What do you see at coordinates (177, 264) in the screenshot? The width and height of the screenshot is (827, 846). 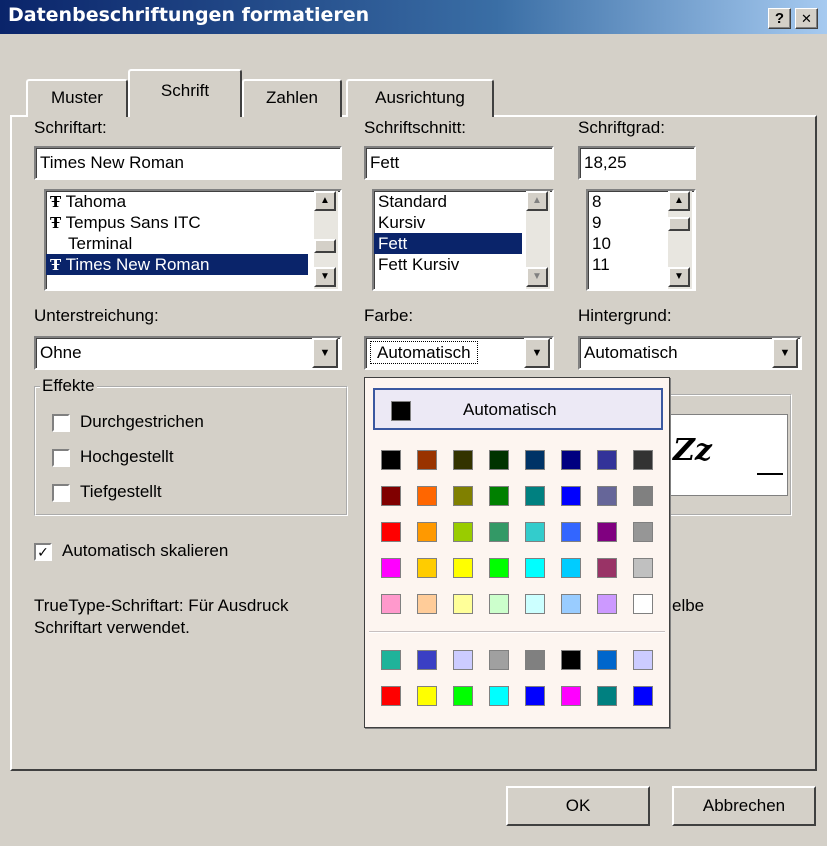 I see `font-list-item-selected: Ŧ Times New Roman` at bounding box center [177, 264].